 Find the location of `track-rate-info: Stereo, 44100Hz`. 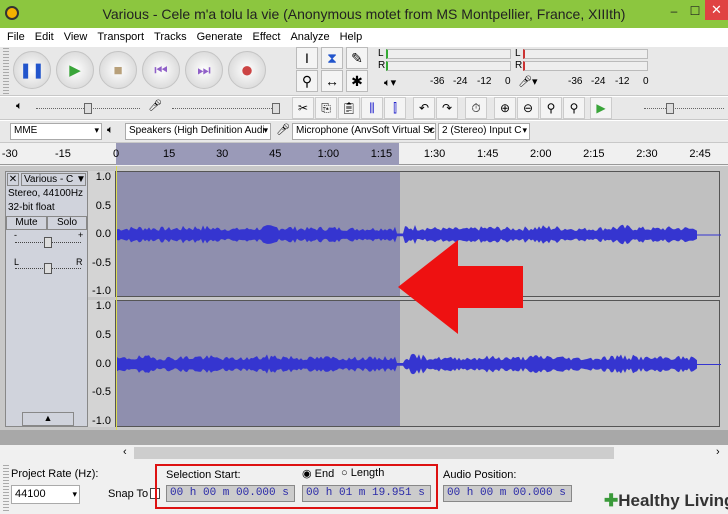

track-rate-info: Stereo, 44100Hz is located at coordinates (46, 193).